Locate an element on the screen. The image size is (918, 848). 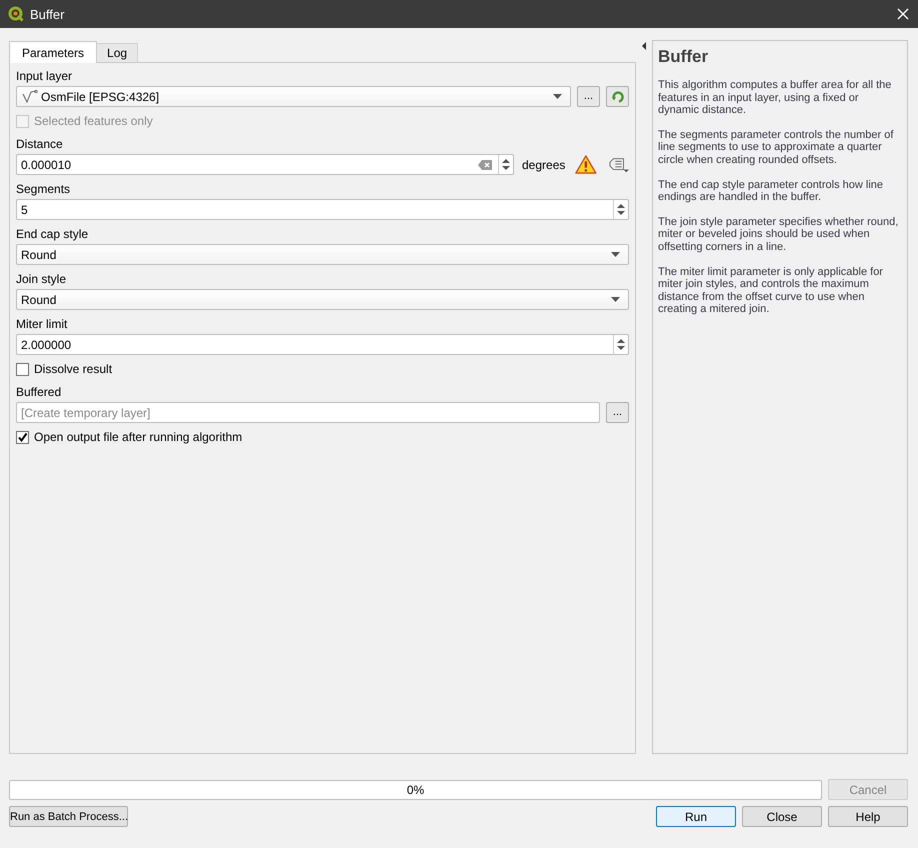
help-paragraph: This algorithm computes a buffer area for all the features in an input layer, using a fixed or dynamic distance. is located at coordinates (775, 98).